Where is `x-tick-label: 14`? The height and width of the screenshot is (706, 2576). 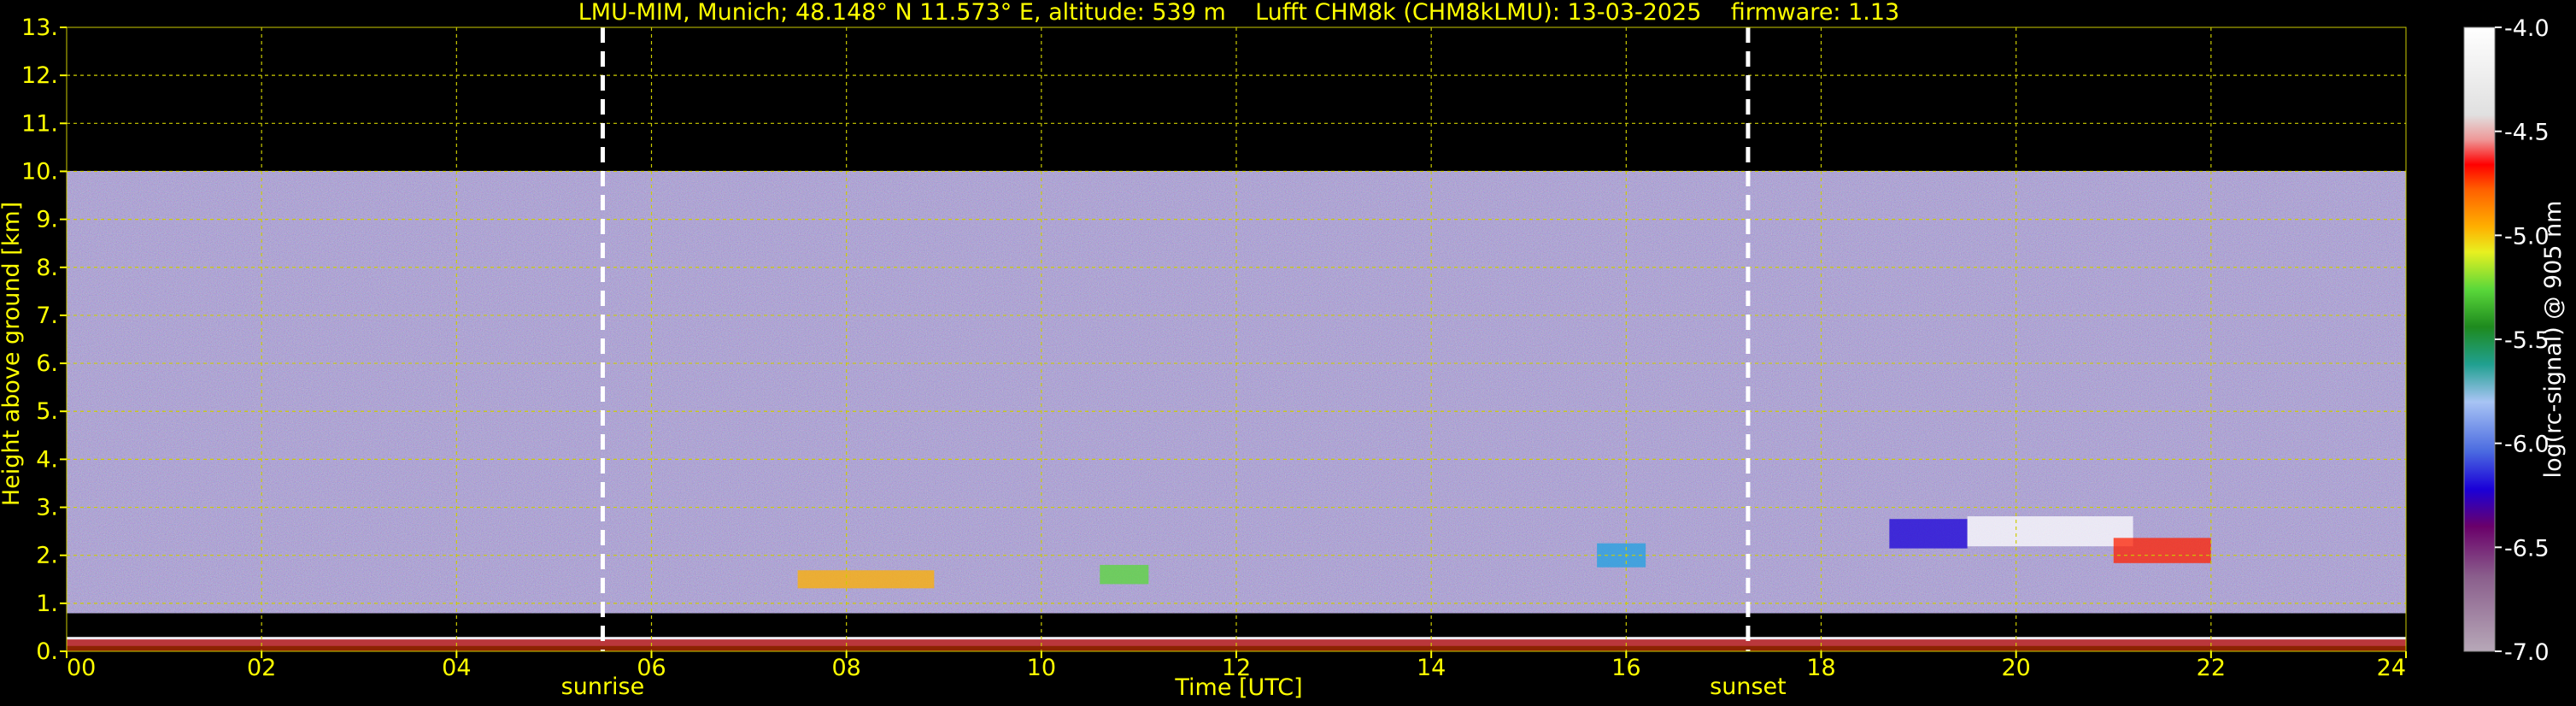 x-tick-label: 14 is located at coordinates (1431, 668).